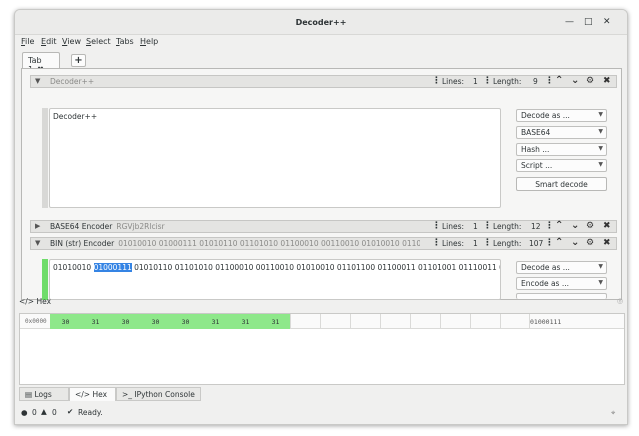  What do you see at coordinates (536, 243) in the screenshot?
I see `length-count: 107` at bounding box center [536, 243].